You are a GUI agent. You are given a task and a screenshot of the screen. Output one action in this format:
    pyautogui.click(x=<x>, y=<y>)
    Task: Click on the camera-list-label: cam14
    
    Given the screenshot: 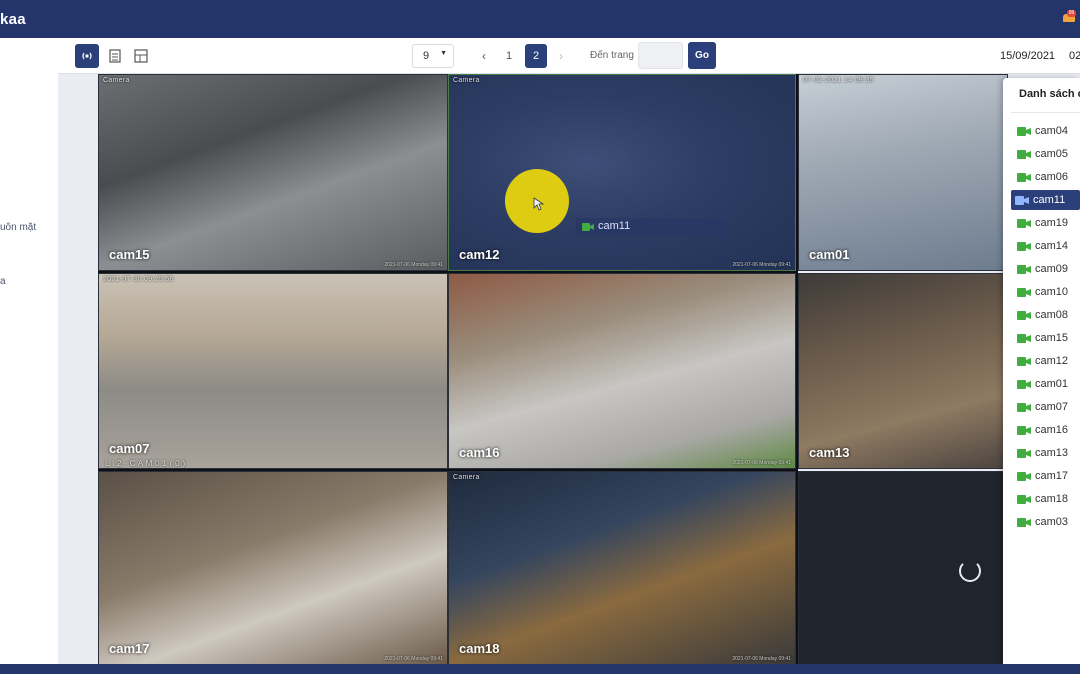 What is the action you would take?
    pyautogui.click(x=1052, y=246)
    